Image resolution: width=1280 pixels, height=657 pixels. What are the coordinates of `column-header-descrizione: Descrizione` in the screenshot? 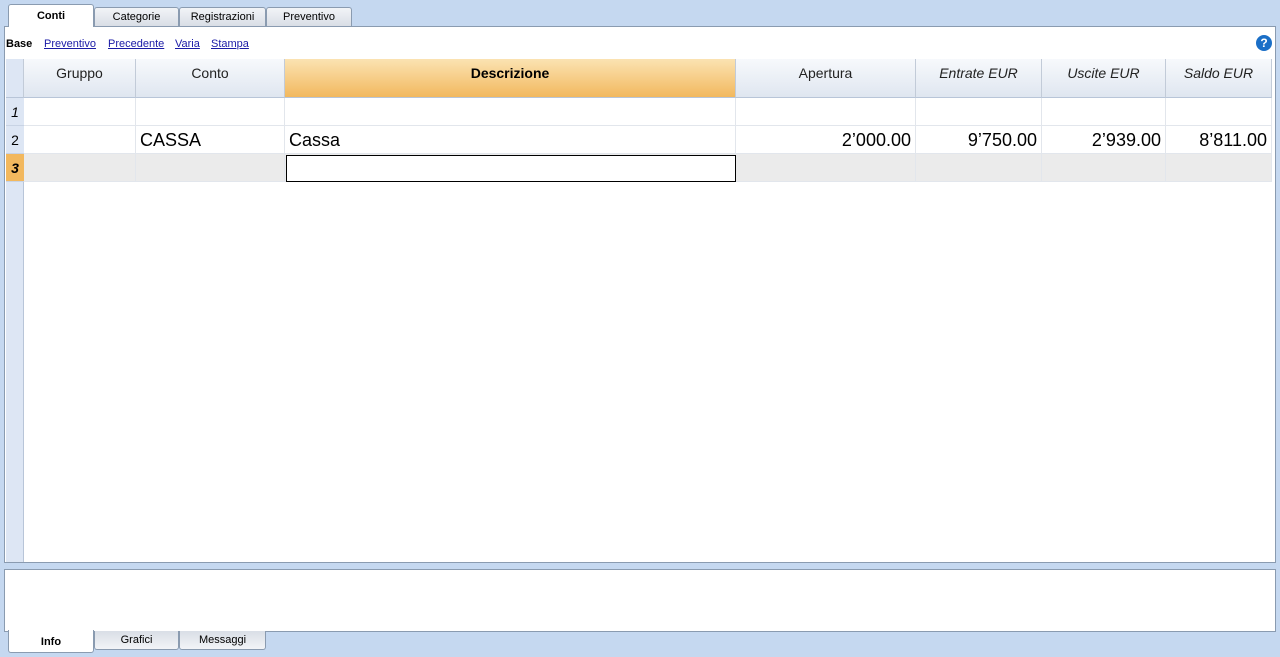 It's located at (510, 78).